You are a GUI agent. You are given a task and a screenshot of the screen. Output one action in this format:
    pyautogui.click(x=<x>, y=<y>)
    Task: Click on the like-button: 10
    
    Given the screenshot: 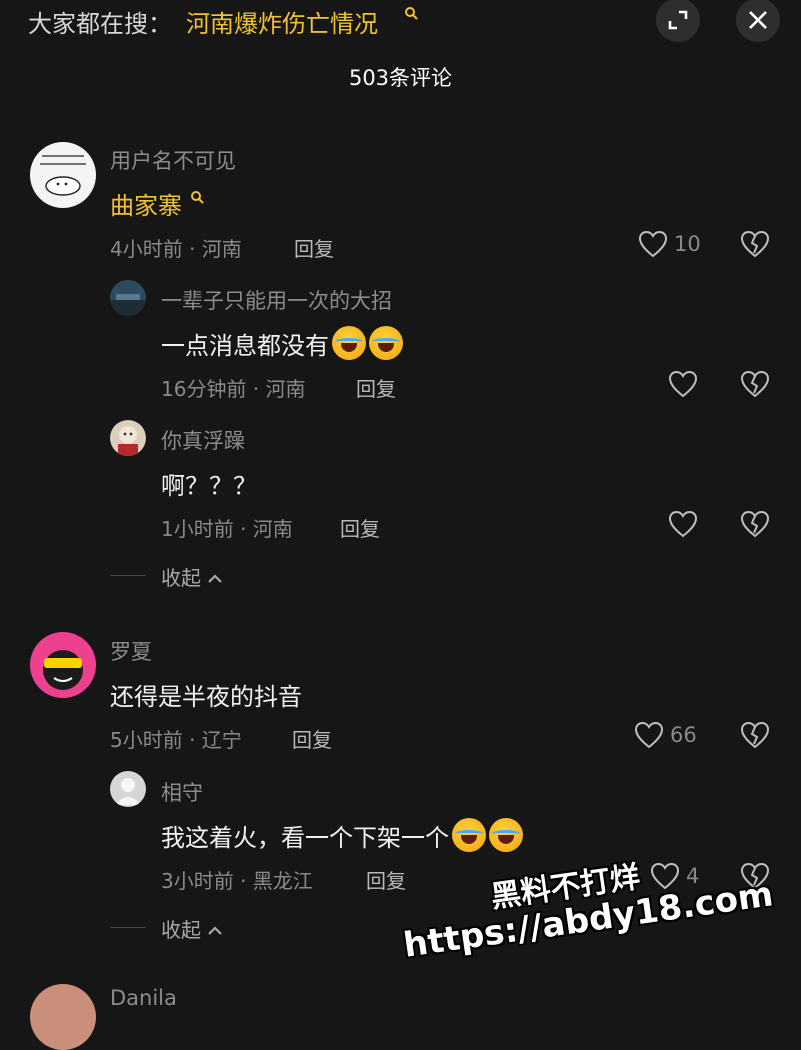 What is the action you would take?
    pyautogui.click(x=669, y=244)
    